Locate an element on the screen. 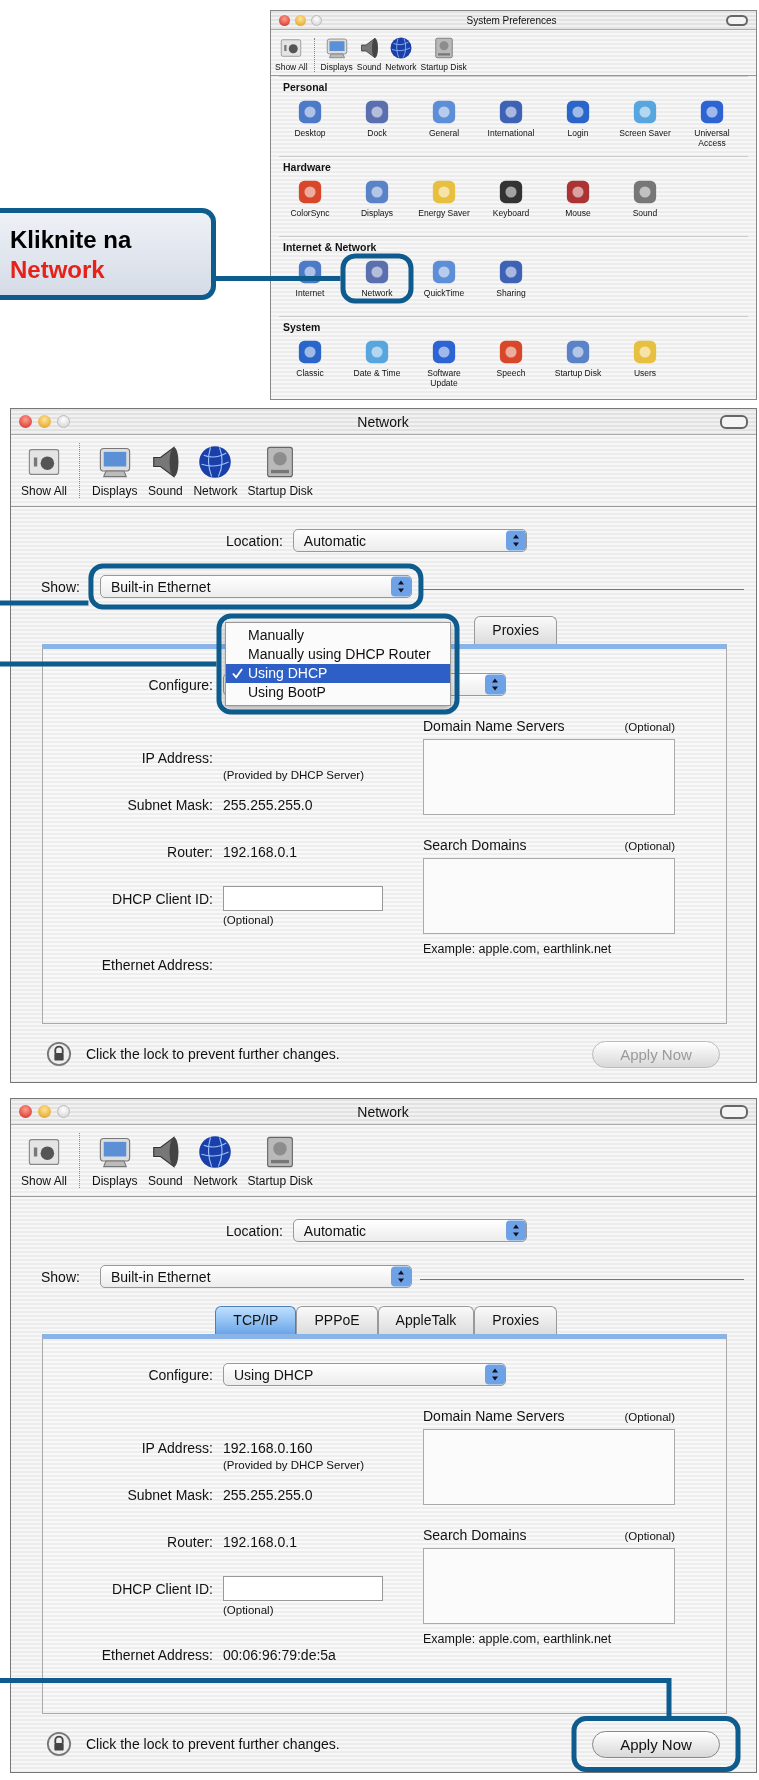 Image resolution: width=759 pixels, height=1780 pixels. window-title: Network is located at coordinates (383, 421).